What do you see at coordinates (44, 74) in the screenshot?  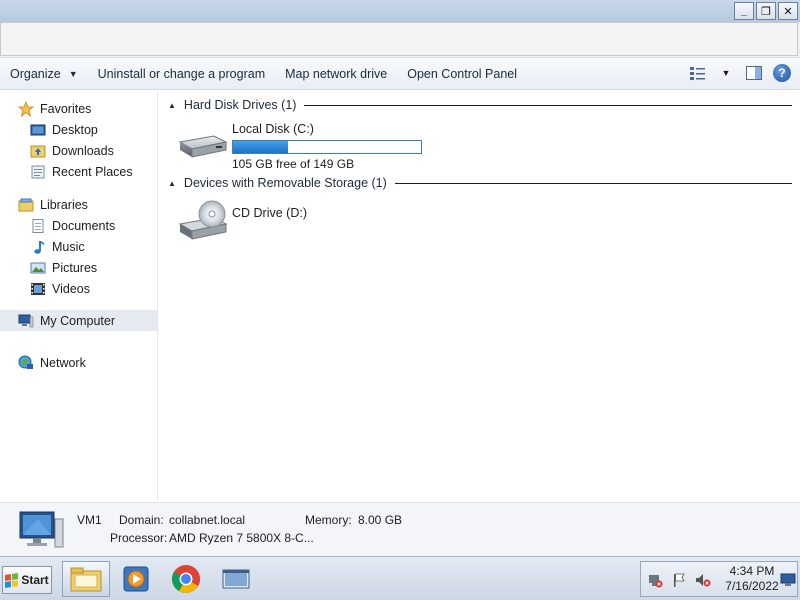 I see `organize-menu: Organize ▼` at bounding box center [44, 74].